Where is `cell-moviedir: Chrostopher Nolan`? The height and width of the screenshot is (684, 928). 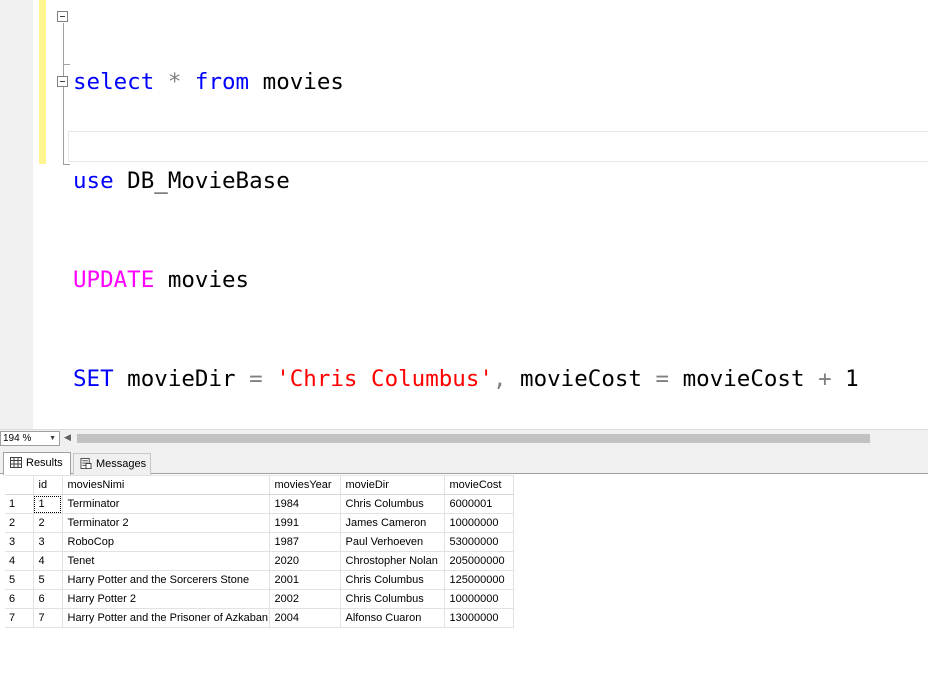 cell-moviedir: Chrostopher Nolan is located at coordinates (392, 561).